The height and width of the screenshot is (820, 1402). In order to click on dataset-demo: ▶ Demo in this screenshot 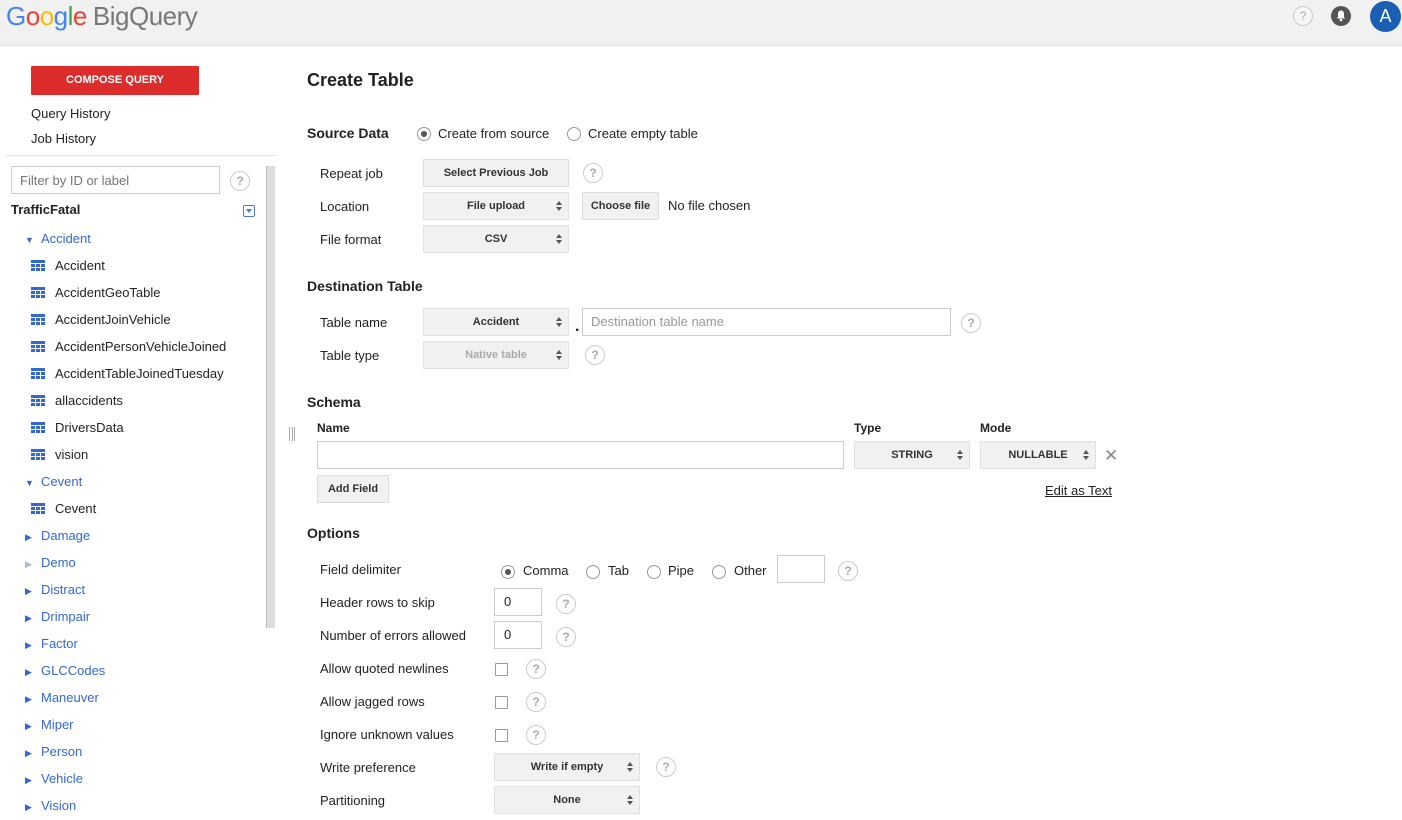, I will do `click(50, 562)`.